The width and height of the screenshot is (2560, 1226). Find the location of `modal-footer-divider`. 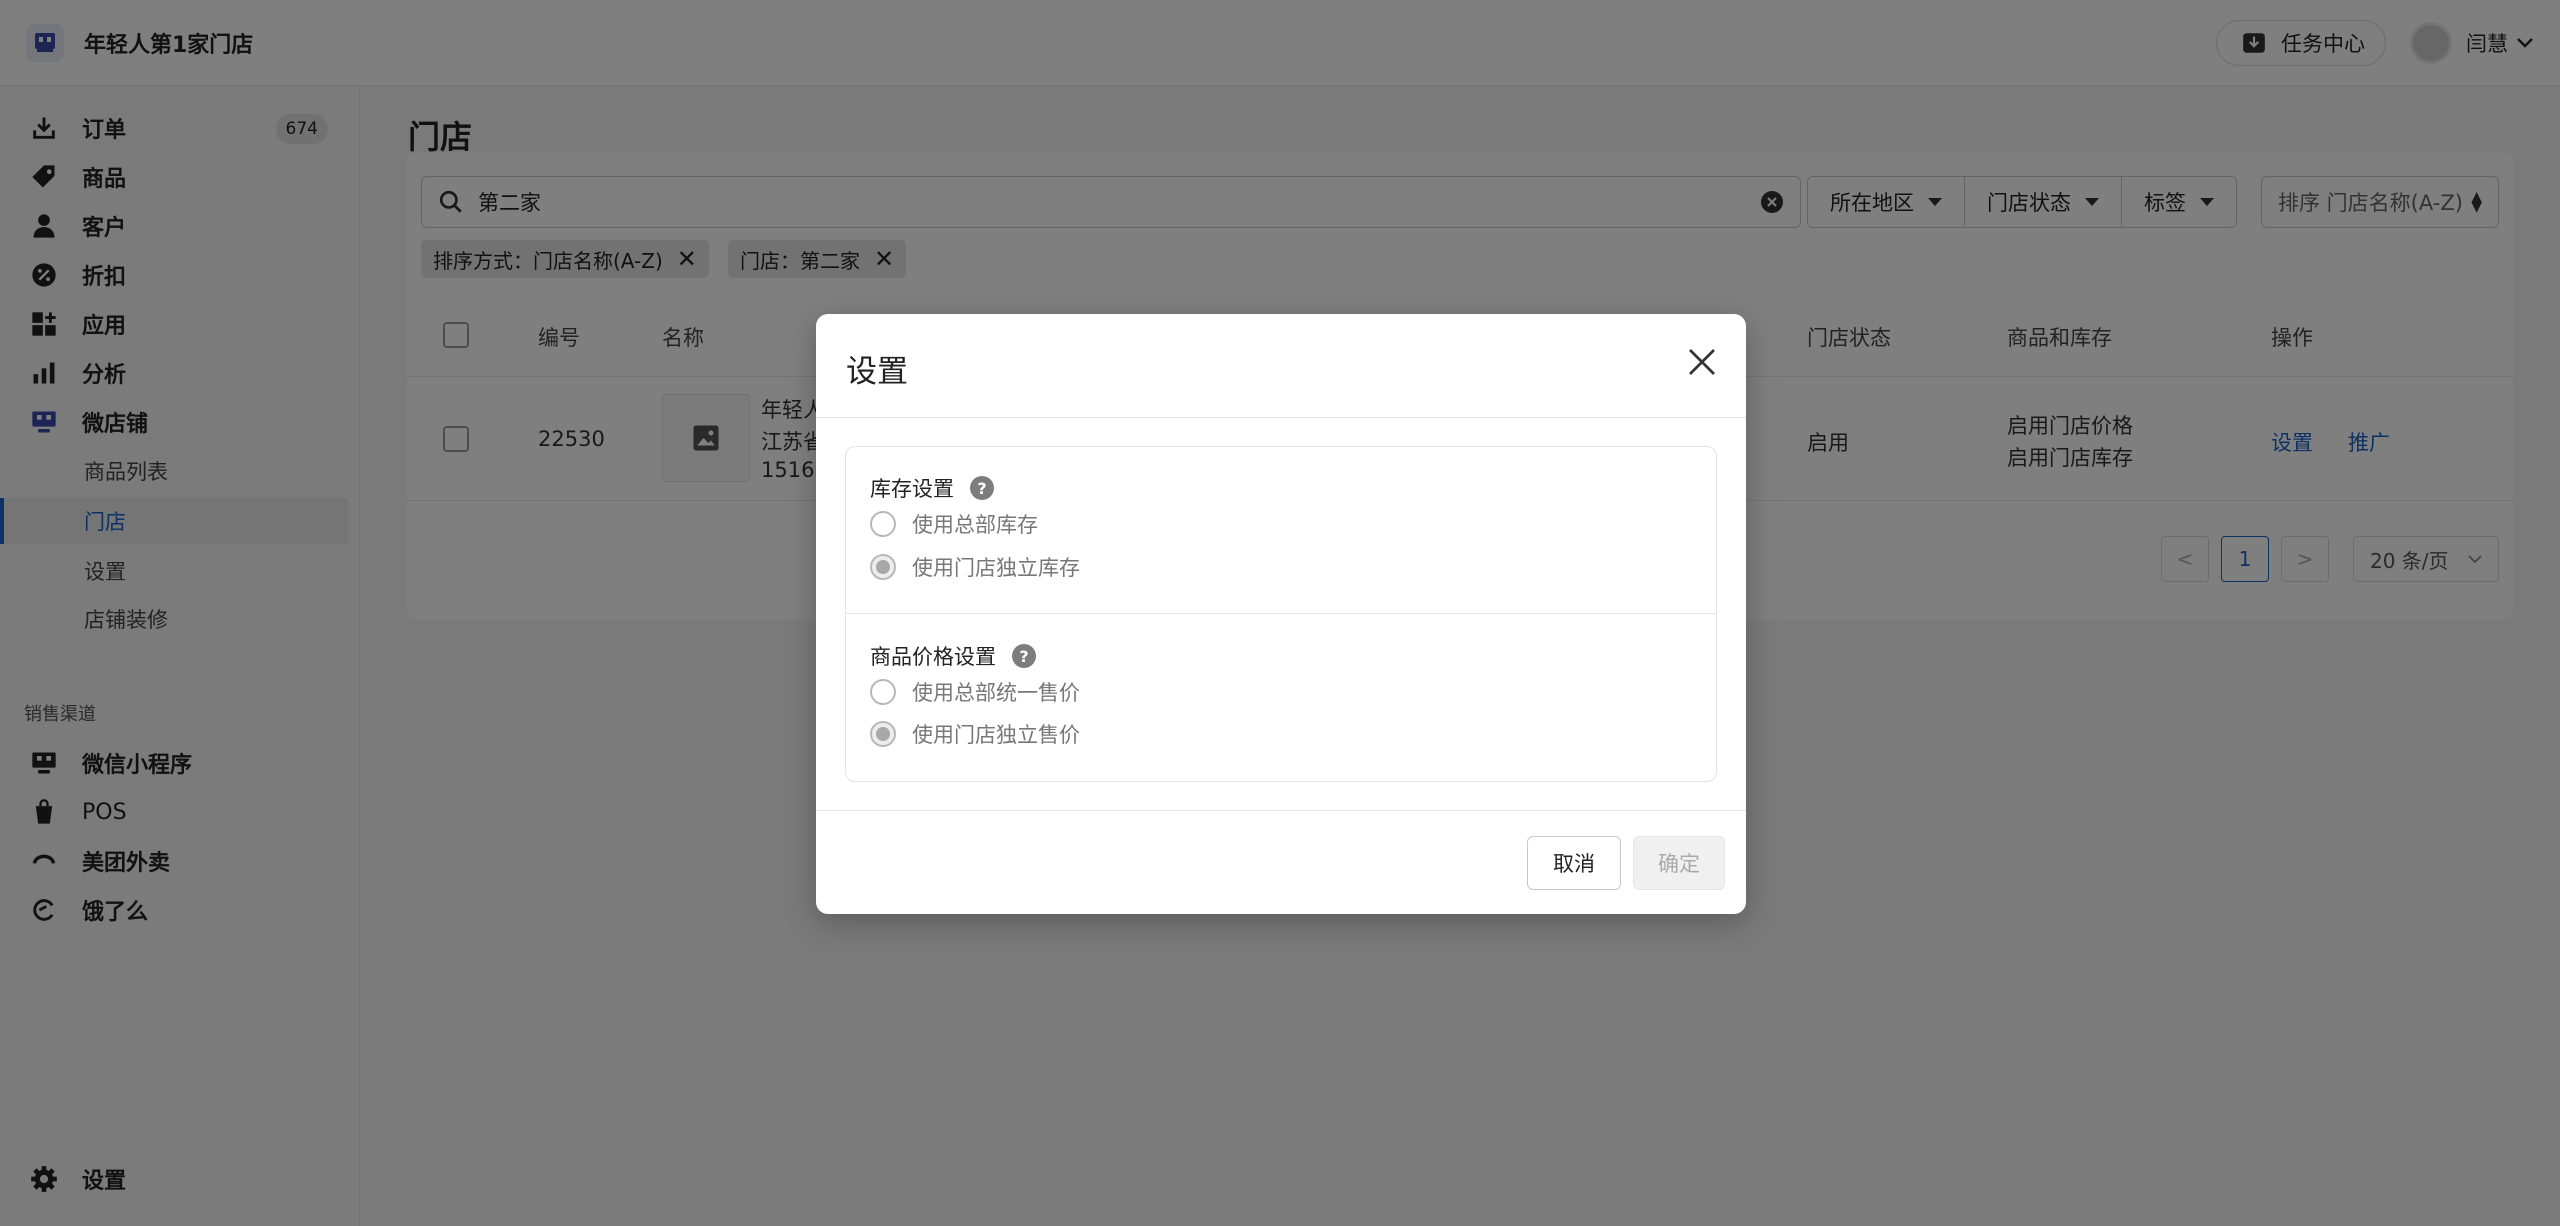

modal-footer-divider is located at coordinates (1281, 810).